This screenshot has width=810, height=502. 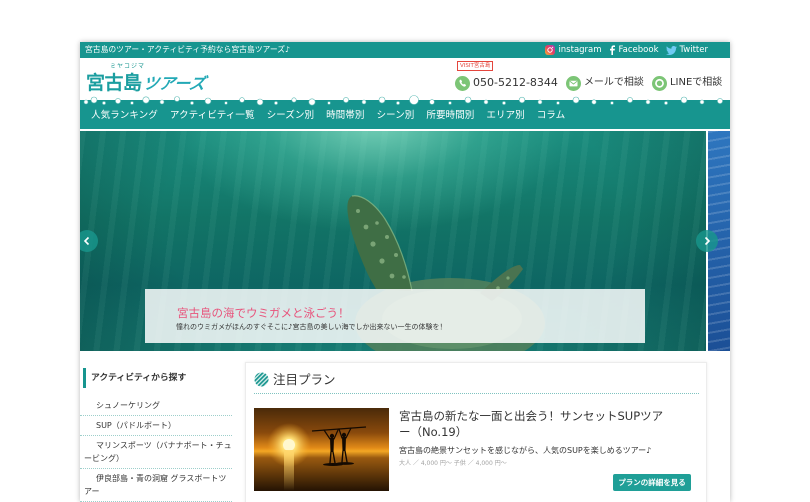 I want to click on sidebar-item-snorkeling: シュノーケリング, so click(x=156, y=406).